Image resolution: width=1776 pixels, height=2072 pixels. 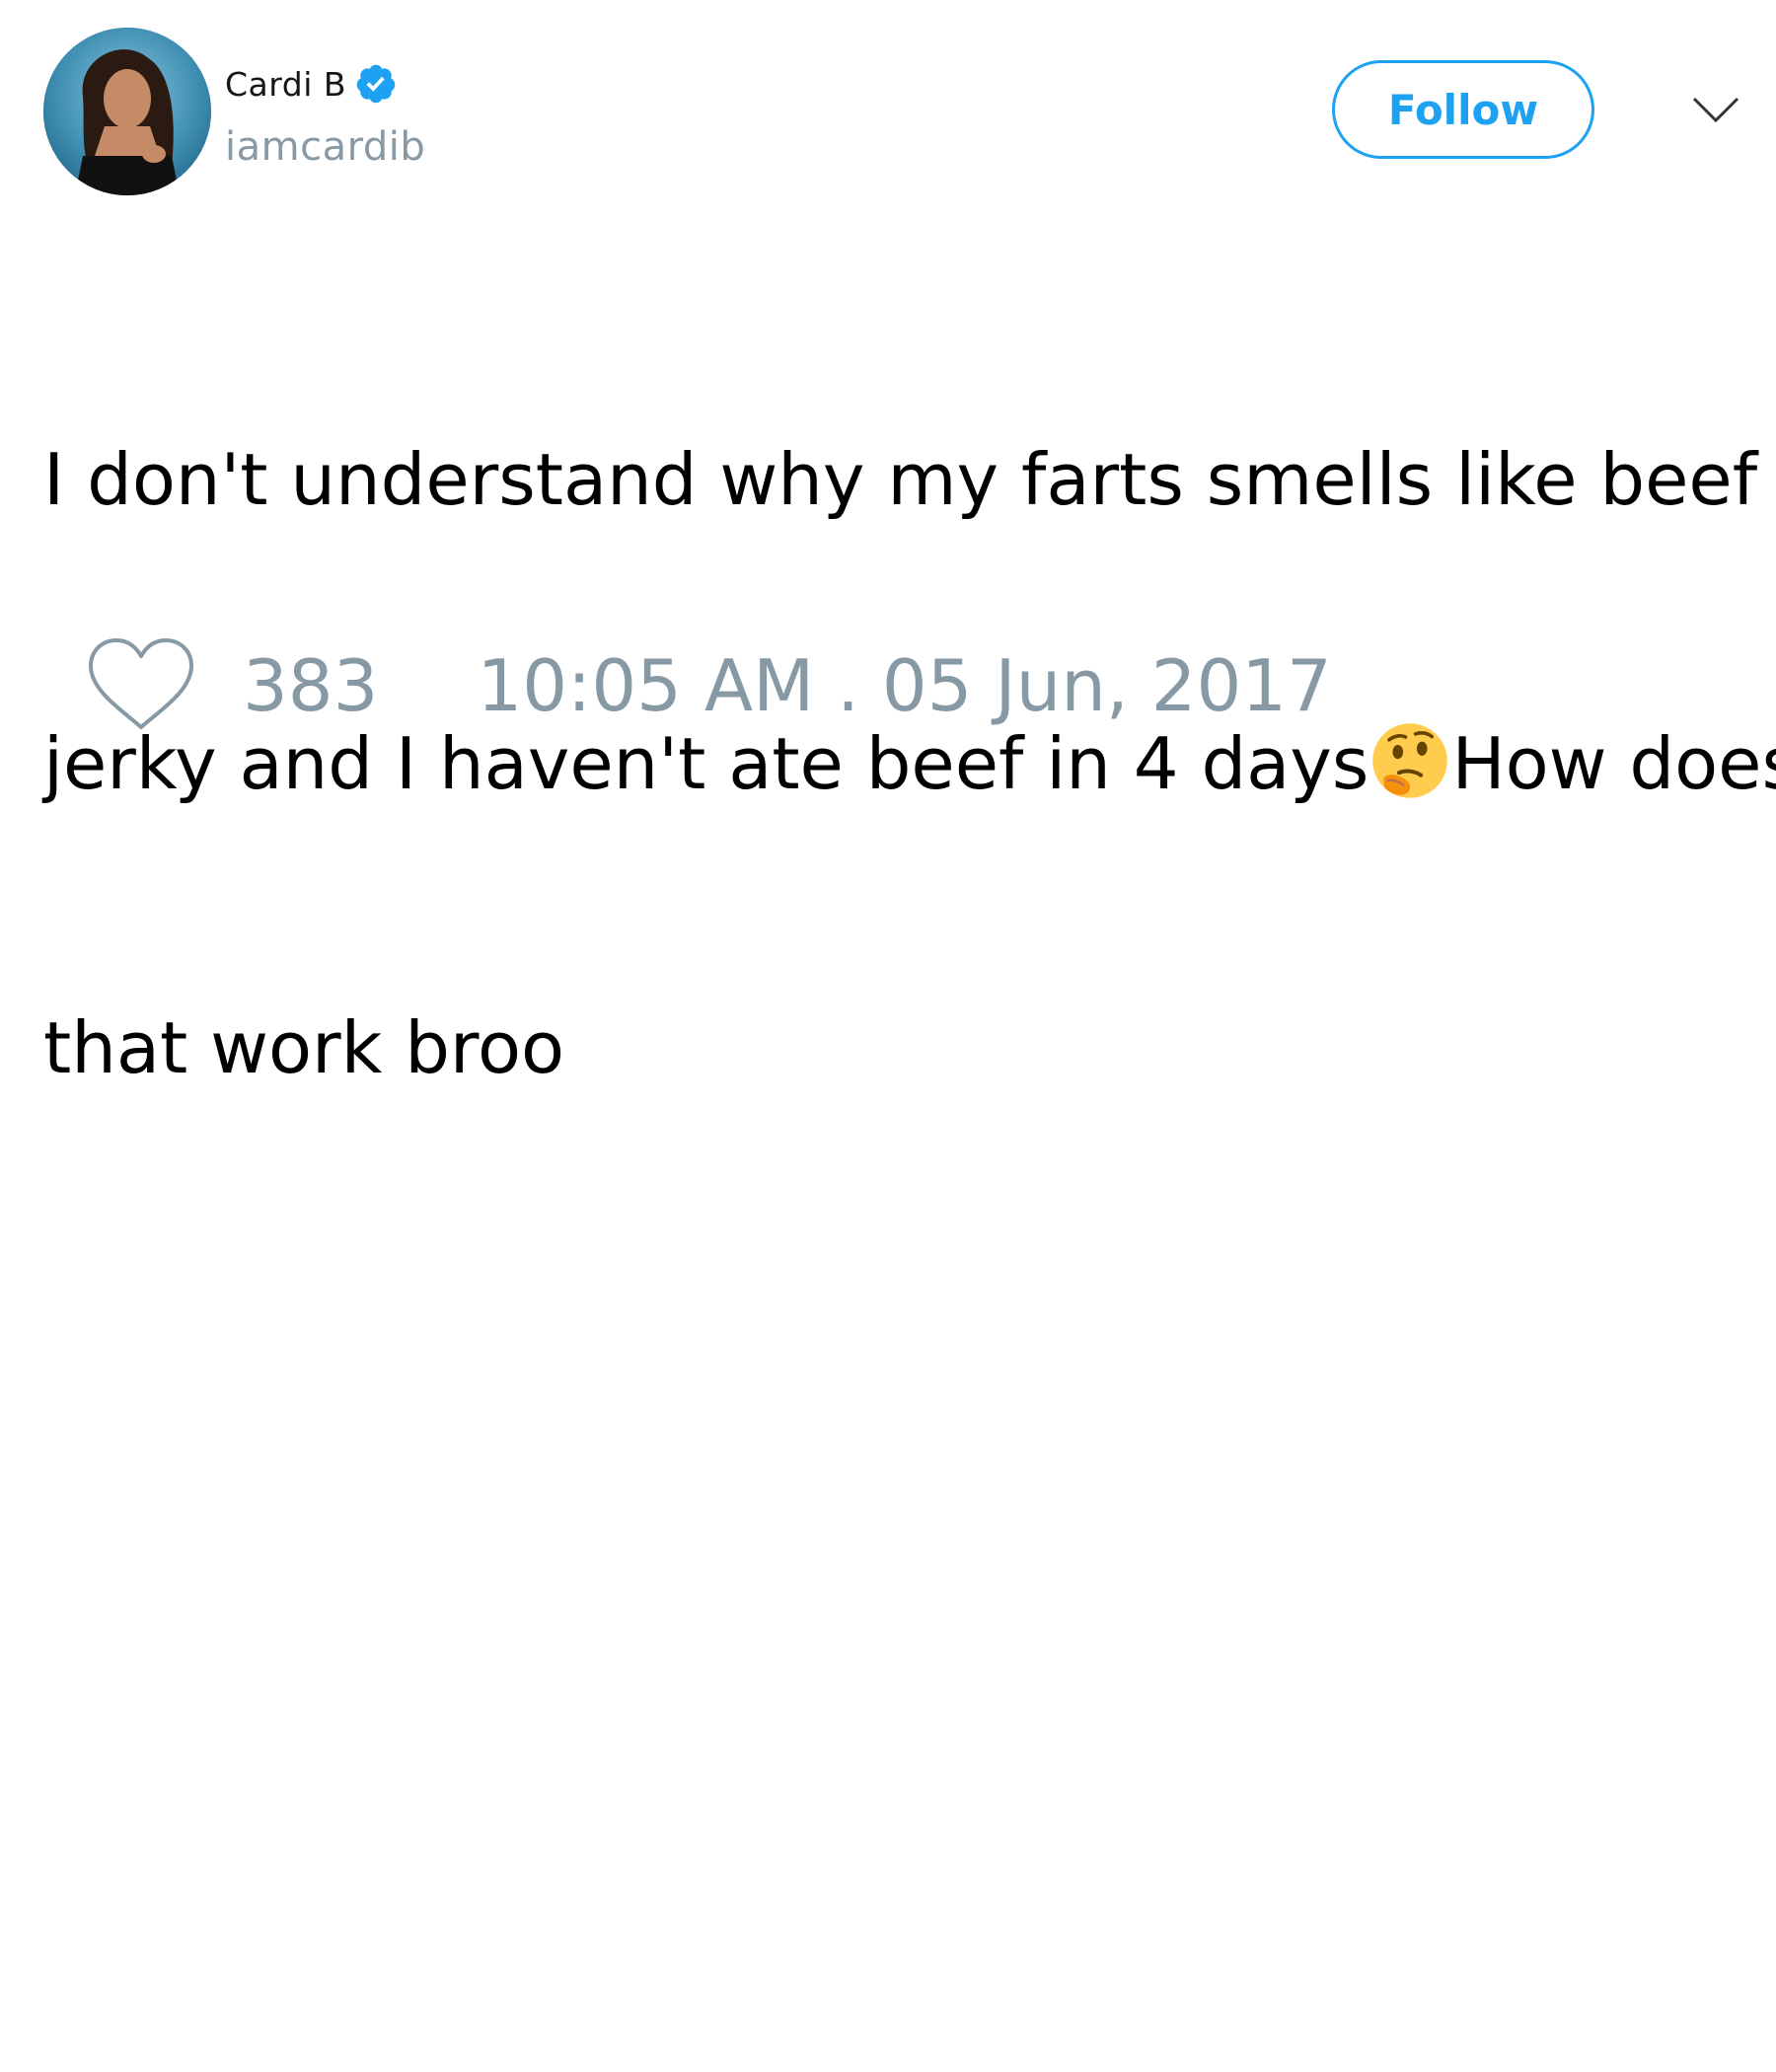 What do you see at coordinates (304, 1047) in the screenshot?
I see `tweet-text-line-3: that work broo` at bounding box center [304, 1047].